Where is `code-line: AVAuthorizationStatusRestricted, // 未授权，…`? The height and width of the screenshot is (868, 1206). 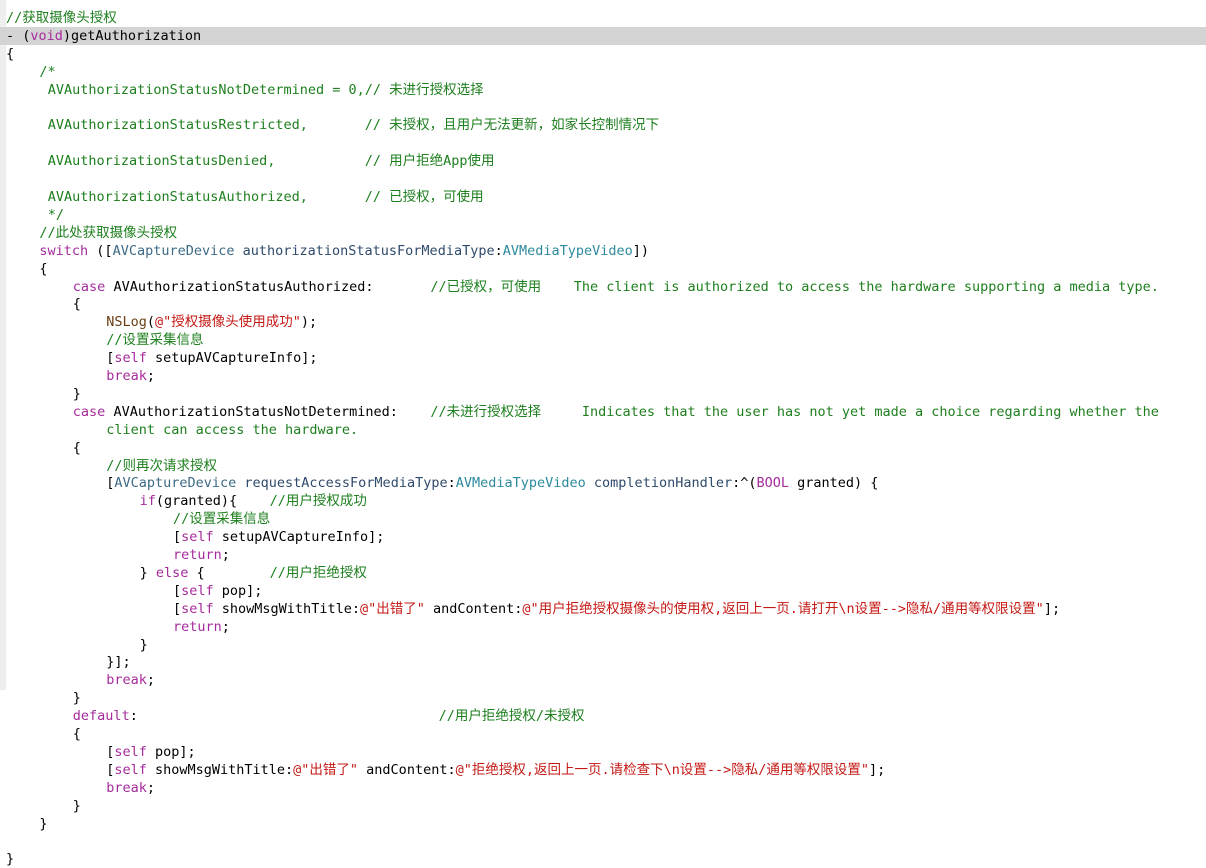
code-line: AVAuthorizationStatusRestricted, // 未授权，… is located at coordinates (603, 125).